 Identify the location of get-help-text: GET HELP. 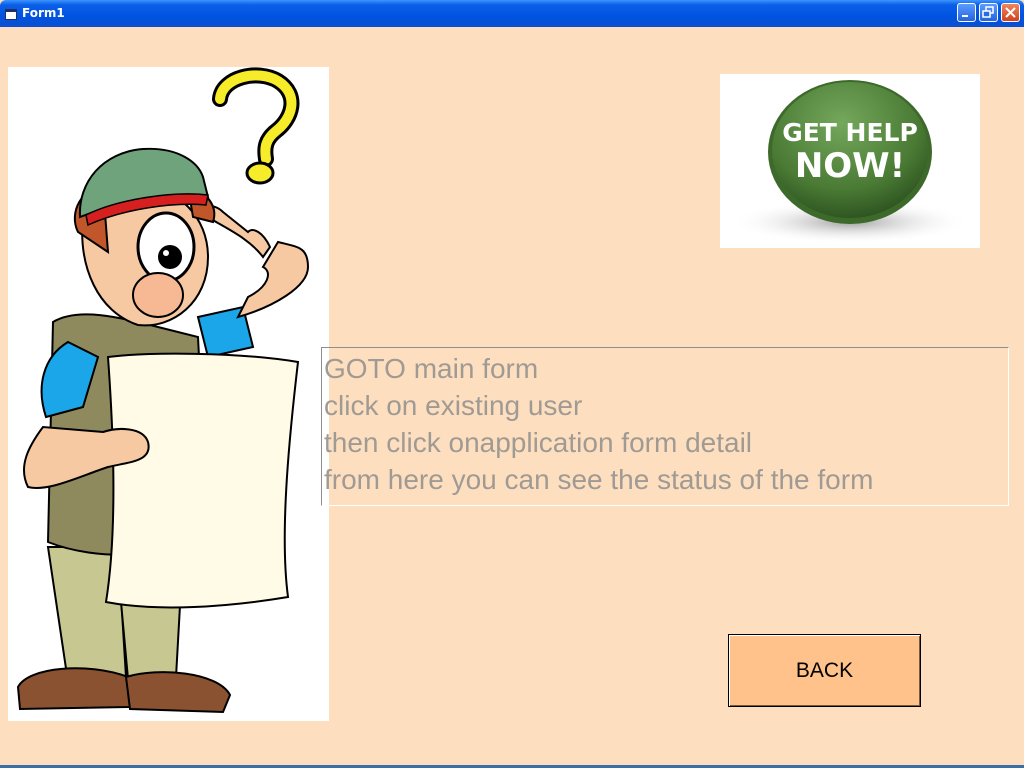
(850, 132).